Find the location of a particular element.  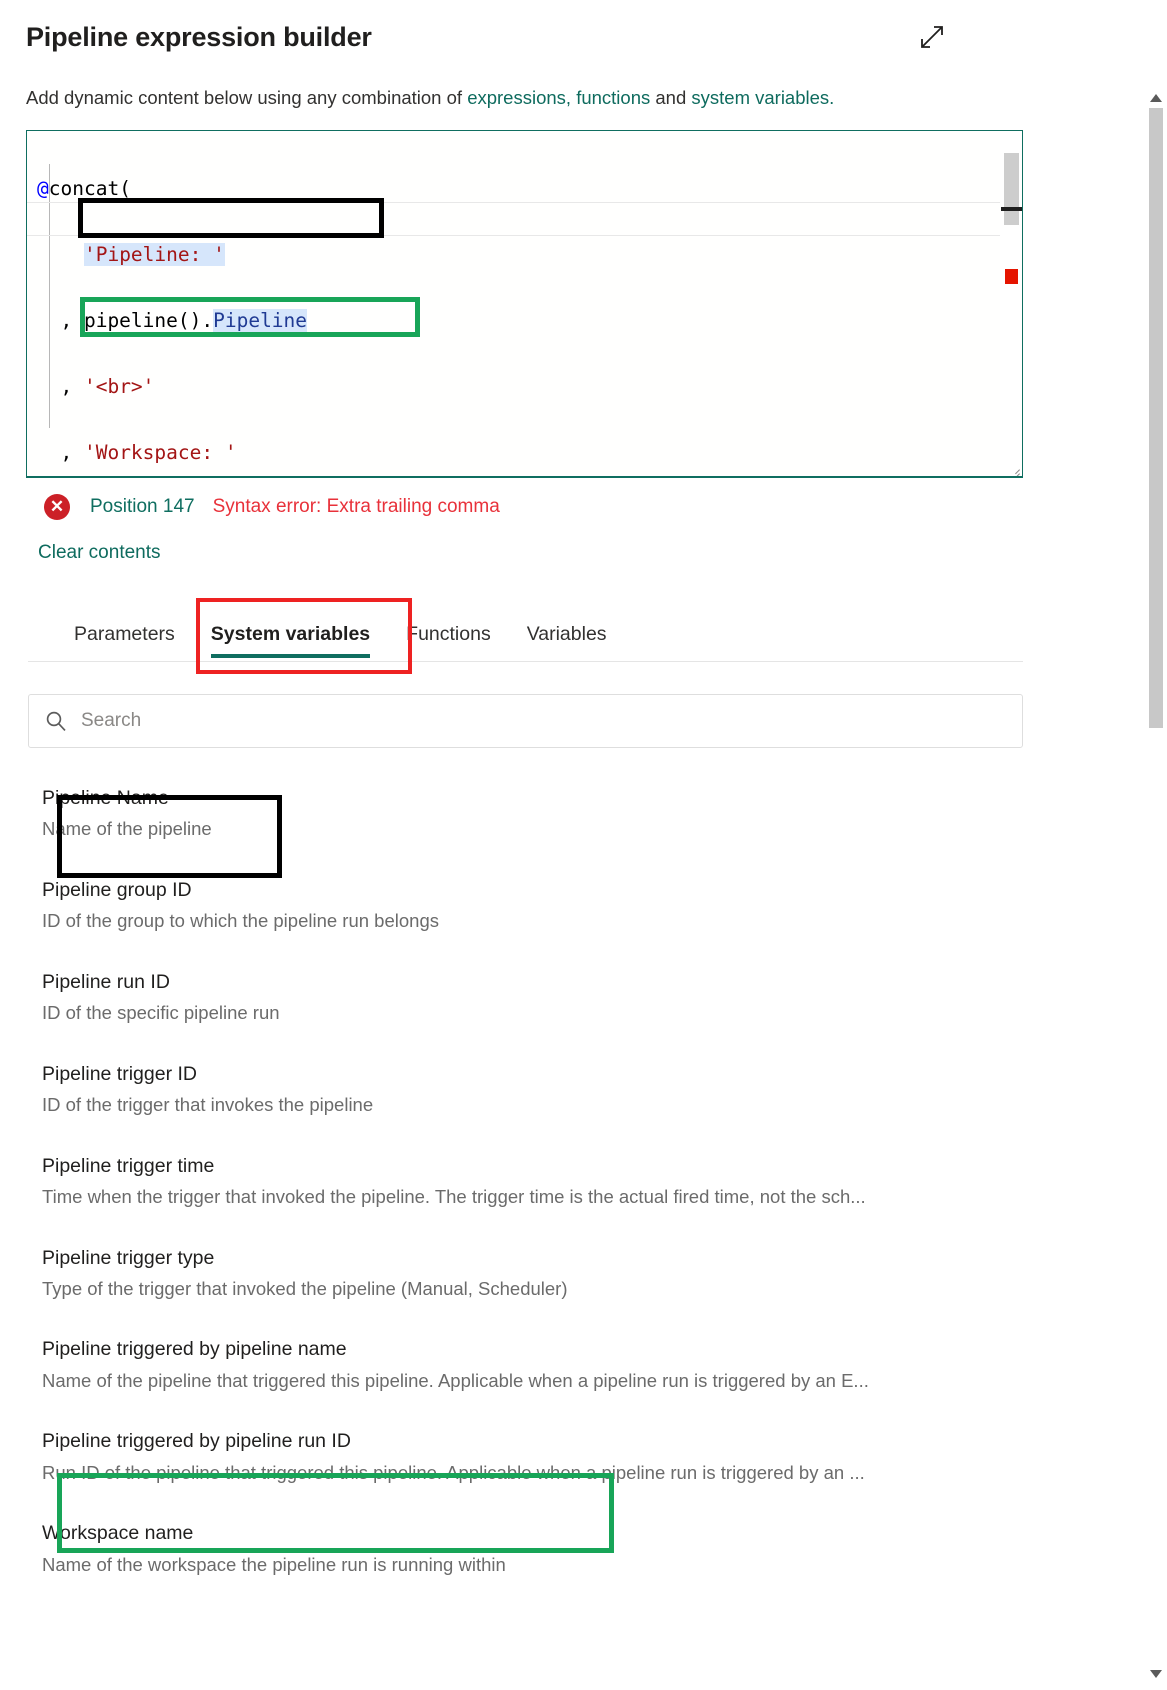

tab-system-variables: System variables is located at coordinates (290, 642).